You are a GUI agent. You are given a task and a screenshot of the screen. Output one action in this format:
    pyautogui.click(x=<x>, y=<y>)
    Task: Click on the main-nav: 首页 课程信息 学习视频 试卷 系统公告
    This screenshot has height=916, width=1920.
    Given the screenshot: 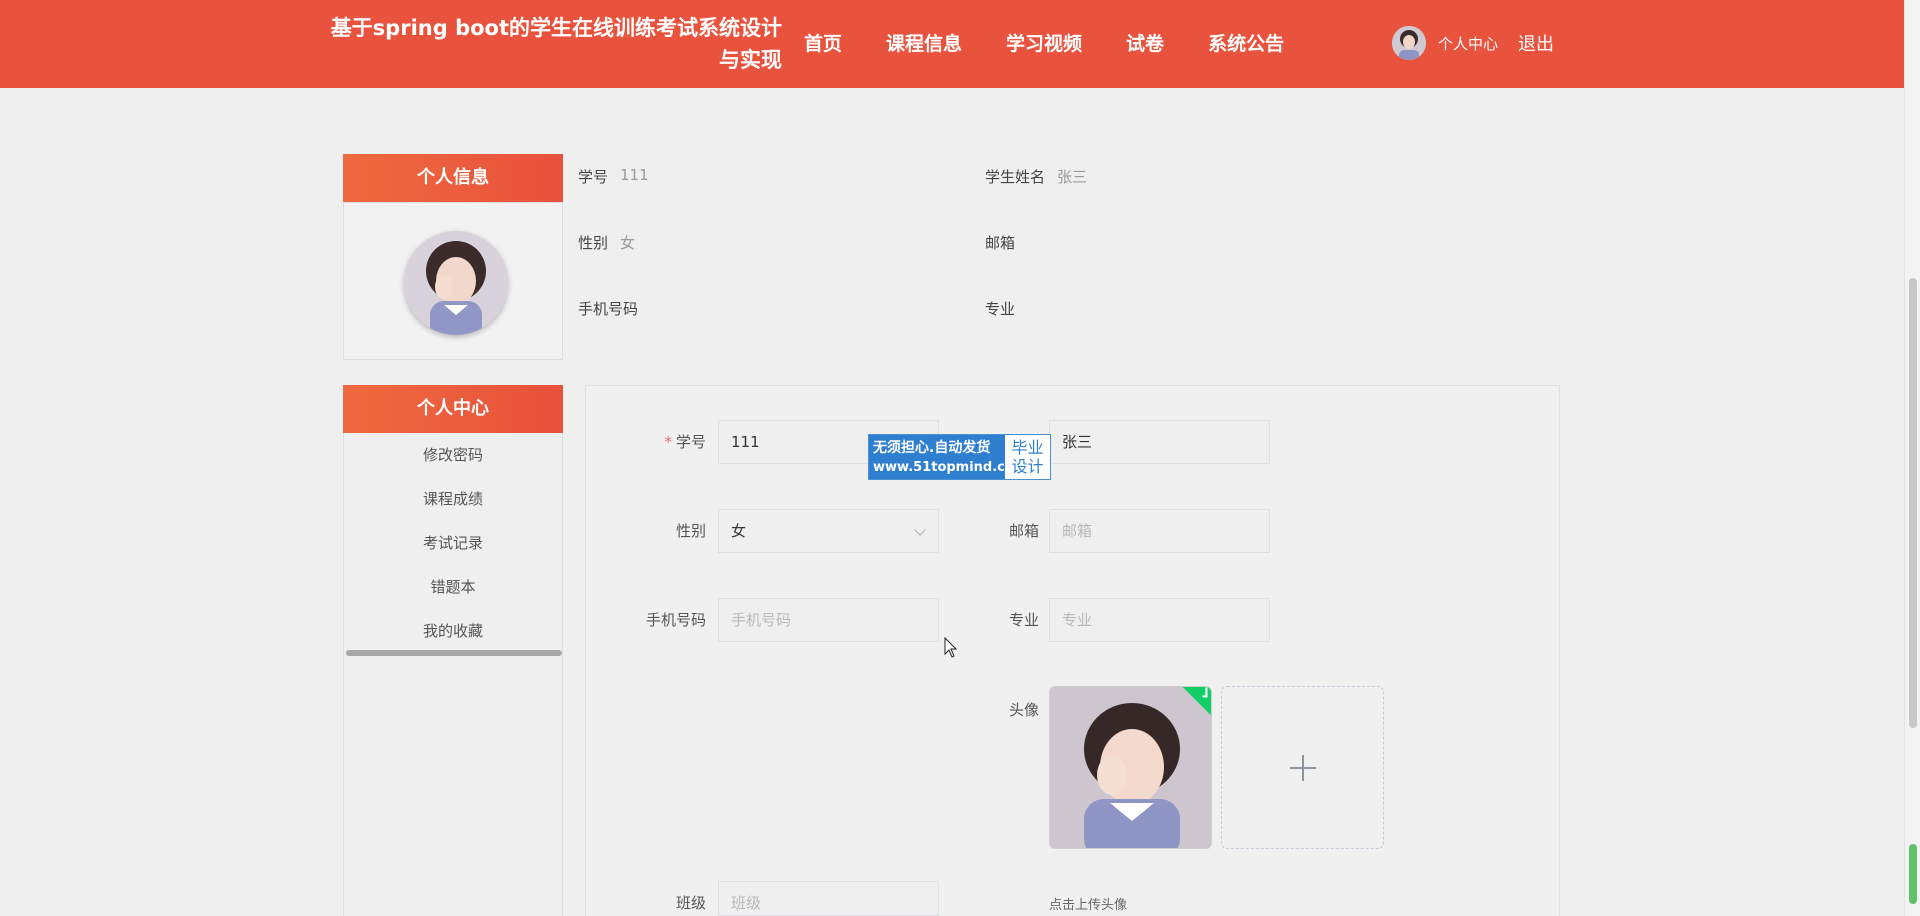 What is the action you would take?
    pyautogui.click(x=1066, y=44)
    